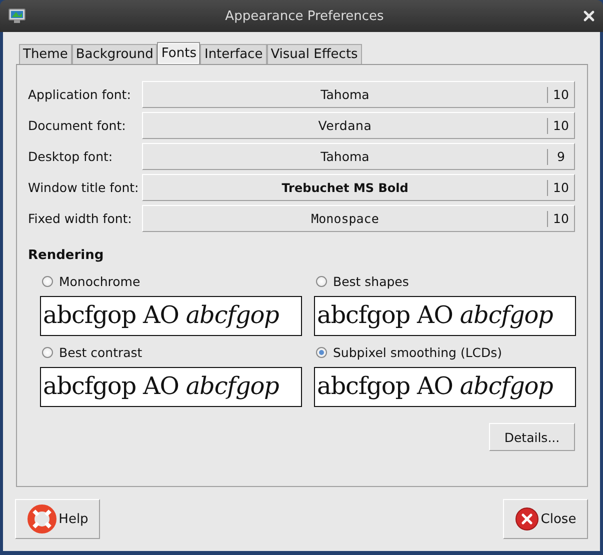 The height and width of the screenshot is (555, 603). I want to click on window-close-button, so click(589, 16).